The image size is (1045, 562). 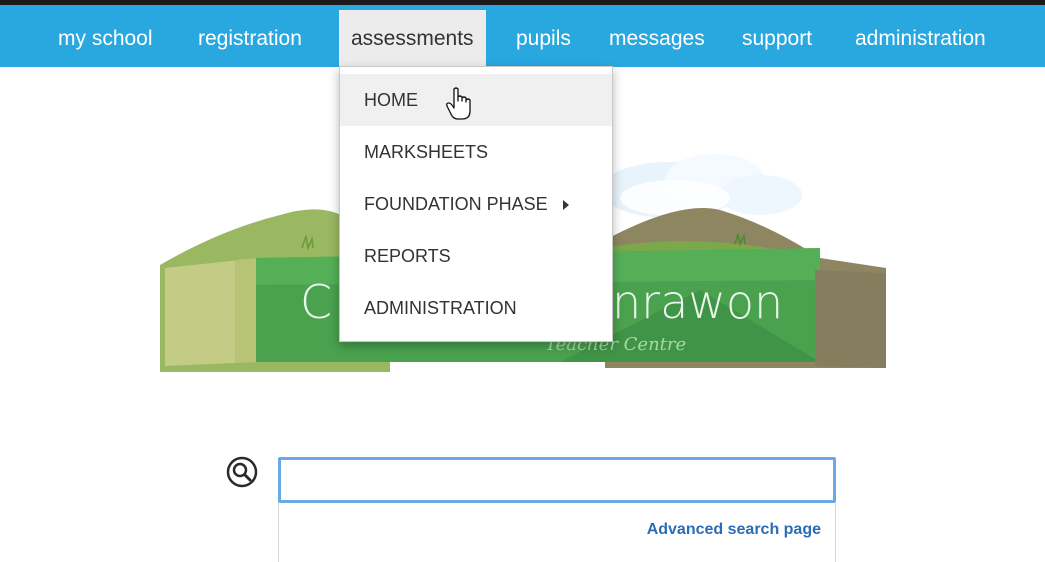 What do you see at coordinates (242, 472) in the screenshot?
I see `search-icon` at bounding box center [242, 472].